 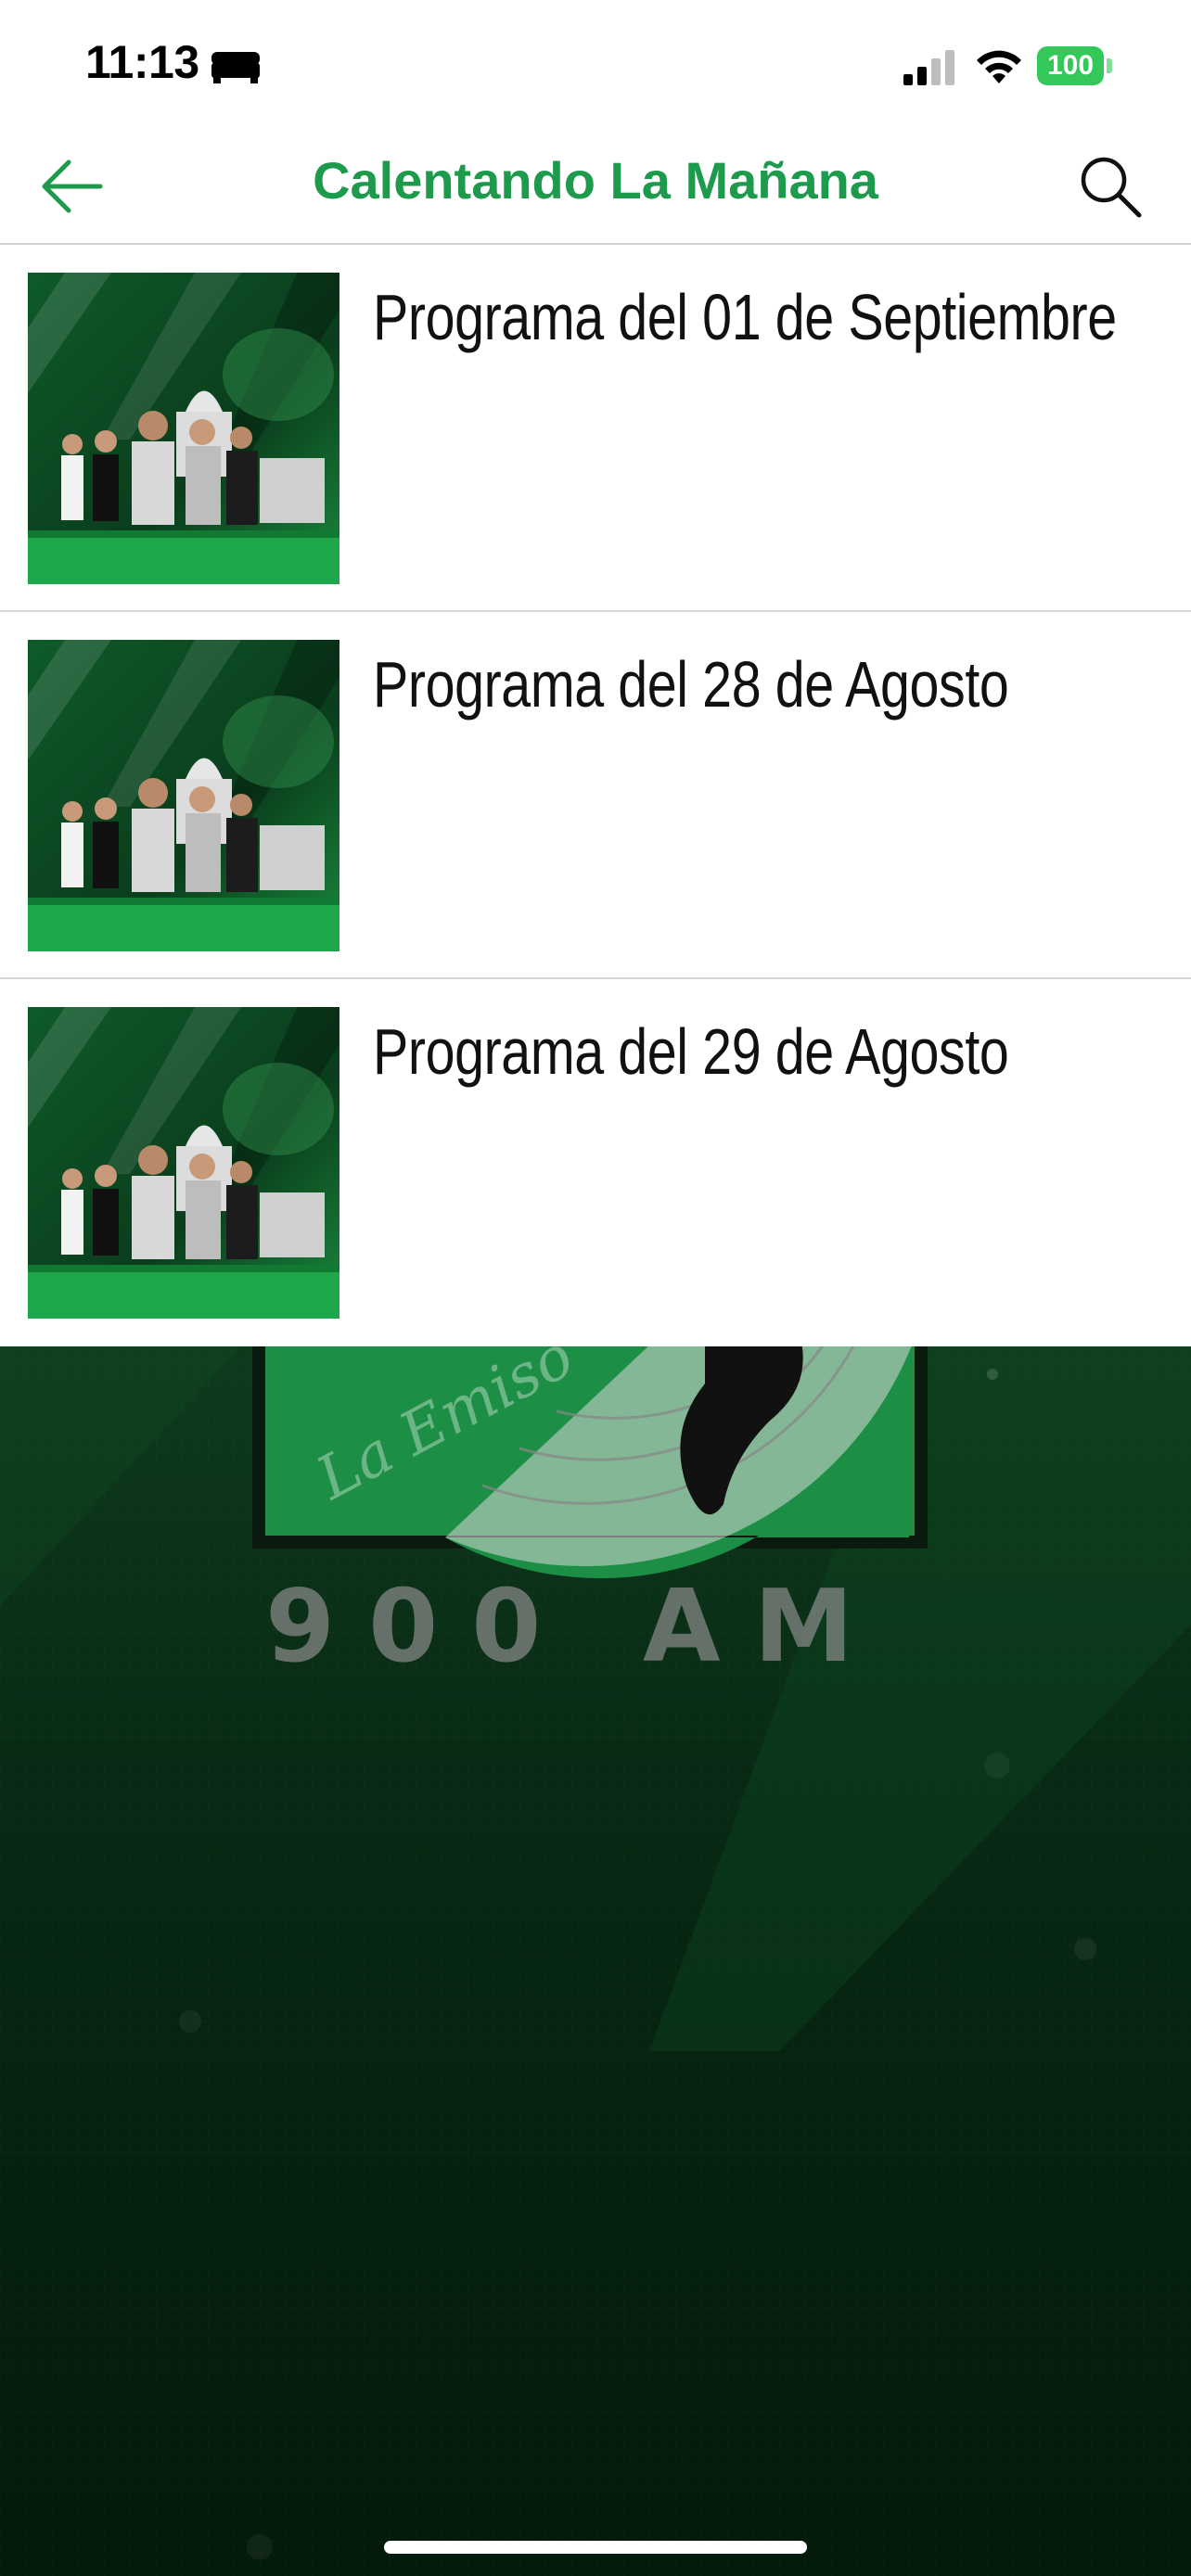 What do you see at coordinates (595, 65) in the screenshot?
I see `status-bar: 11:13 100` at bounding box center [595, 65].